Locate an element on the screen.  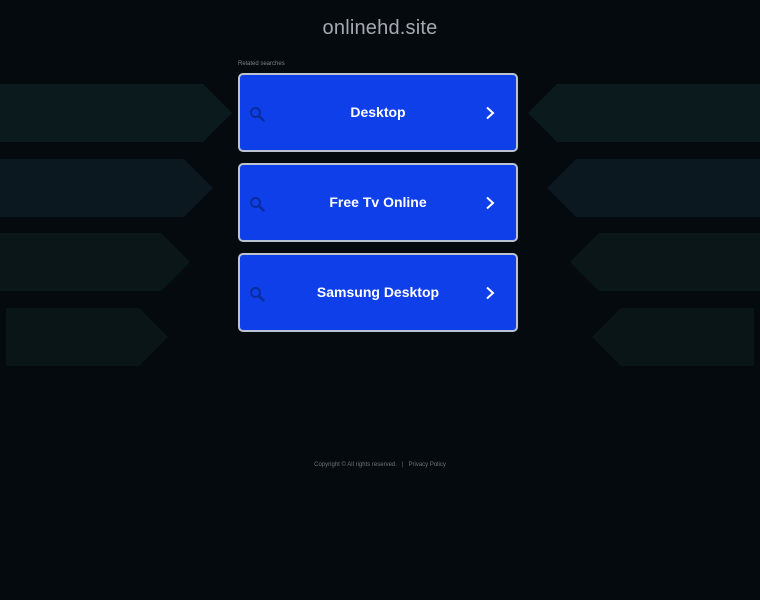
related-search-free-tv-online: Free Tv Online is located at coordinates (378, 202).